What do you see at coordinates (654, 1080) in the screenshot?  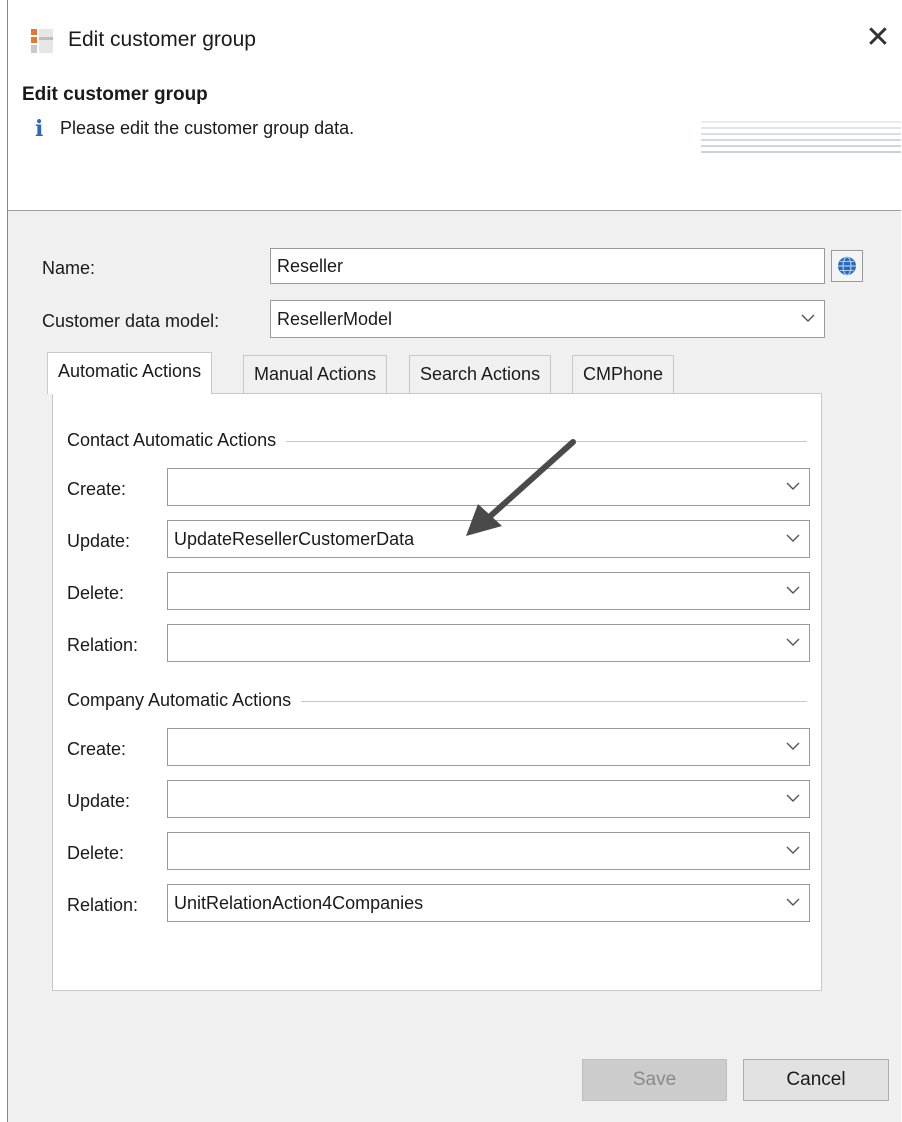 I see `save-button: Save` at bounding box center [654, 1080].